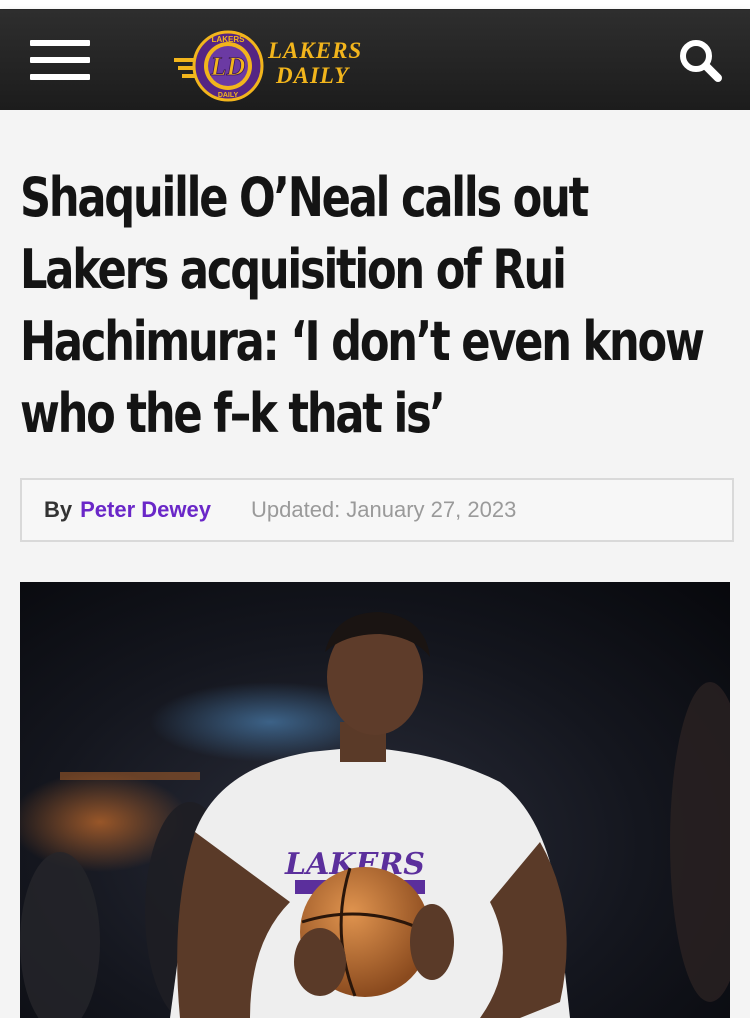 The height and width of the screenshot is (1018, 750). What do you see at coordinates (228, 66) in the screenshot?
I see `svg-text: LD` at bounding box center [228, 66].